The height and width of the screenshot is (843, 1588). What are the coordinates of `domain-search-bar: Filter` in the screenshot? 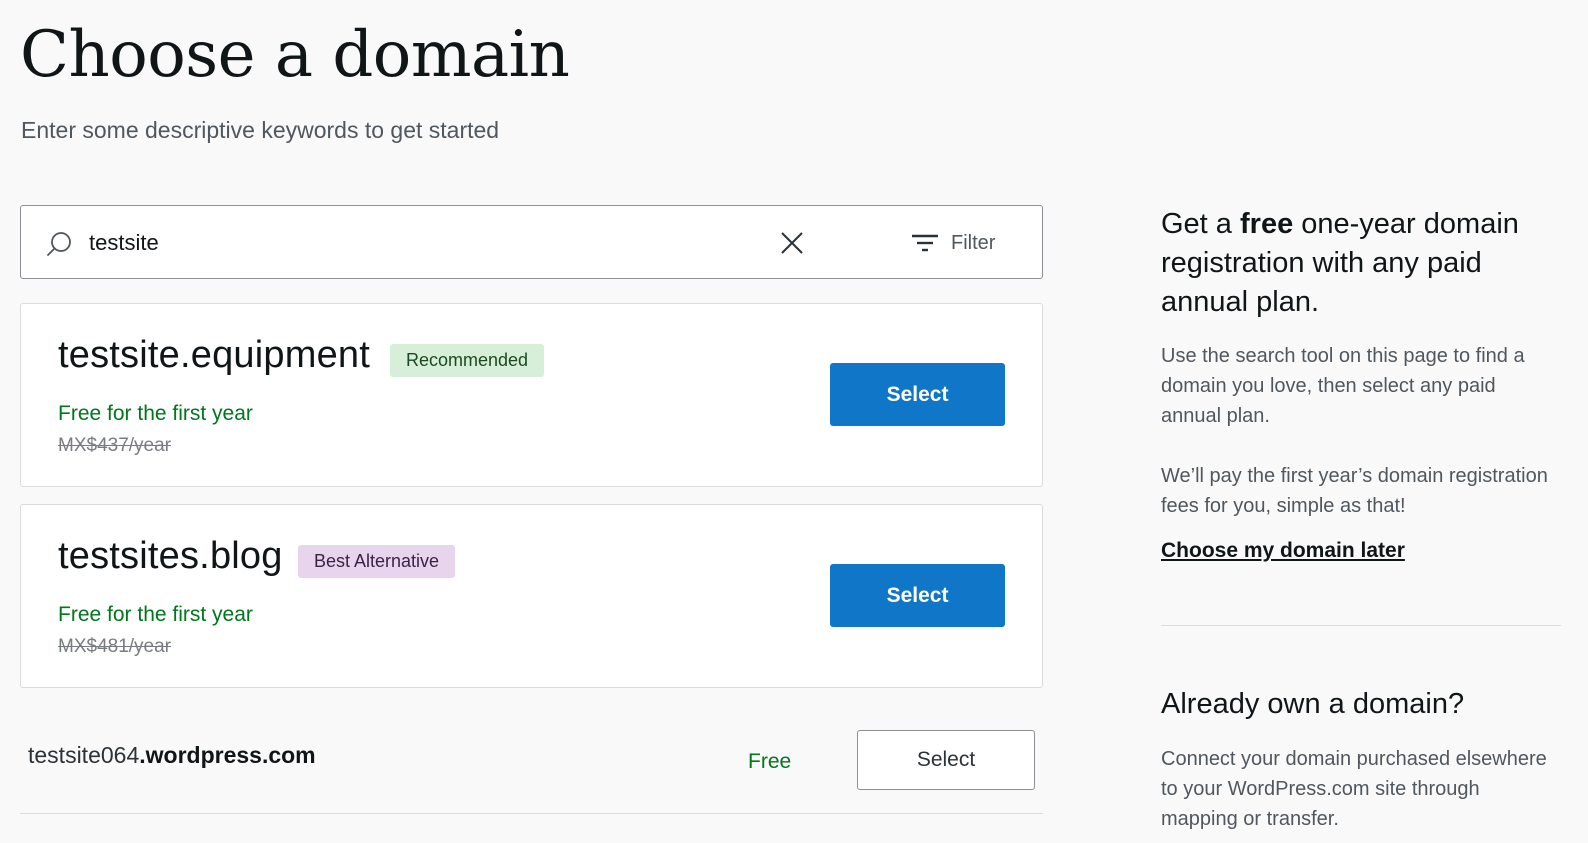 It's located at (531, 242).